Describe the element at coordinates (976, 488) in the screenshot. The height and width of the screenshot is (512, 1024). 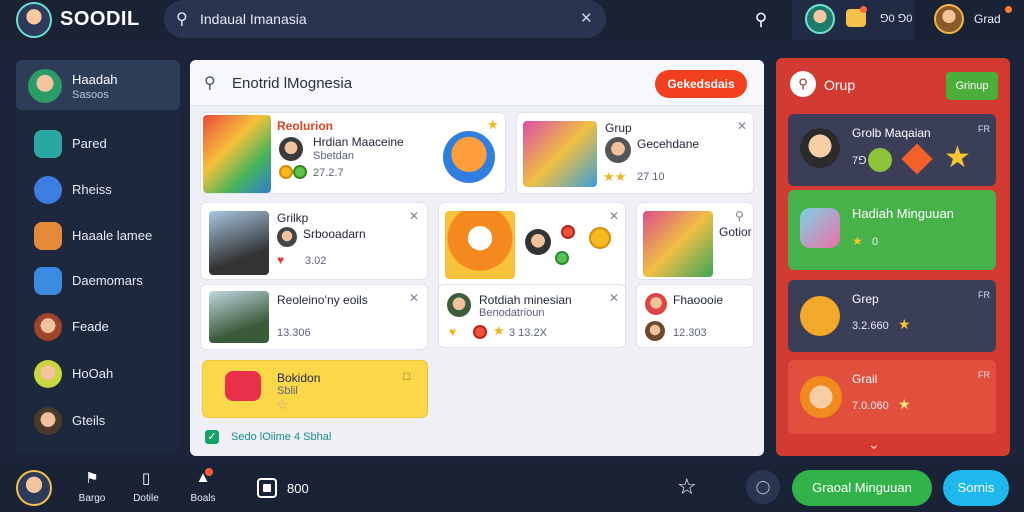
I see `secondary-action-button: Sornis` at that location.